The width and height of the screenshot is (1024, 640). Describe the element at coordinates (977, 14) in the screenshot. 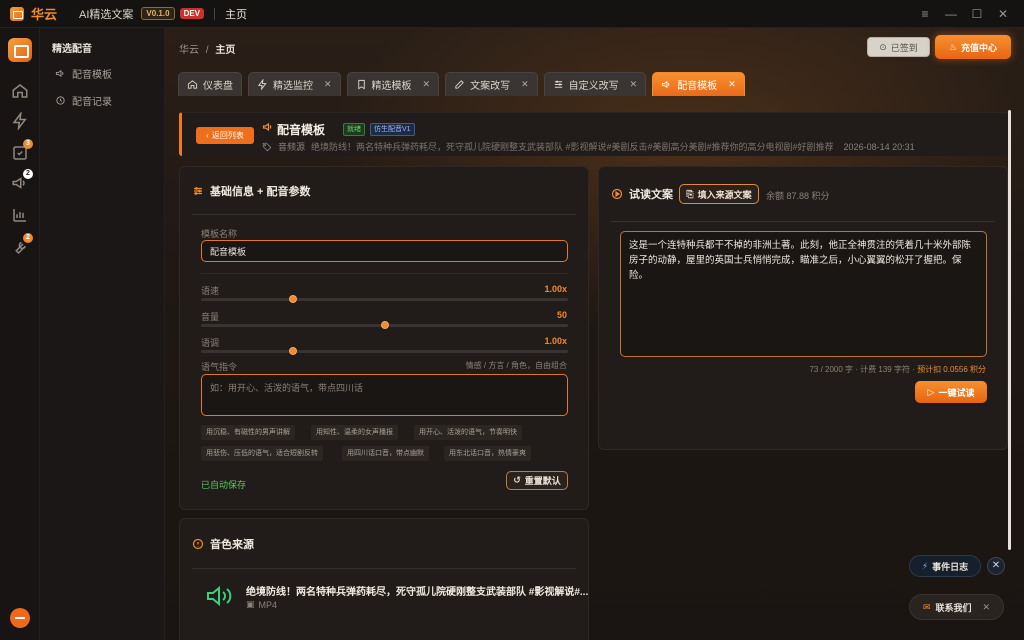

I see `maximize-icon: ☐` at that location.